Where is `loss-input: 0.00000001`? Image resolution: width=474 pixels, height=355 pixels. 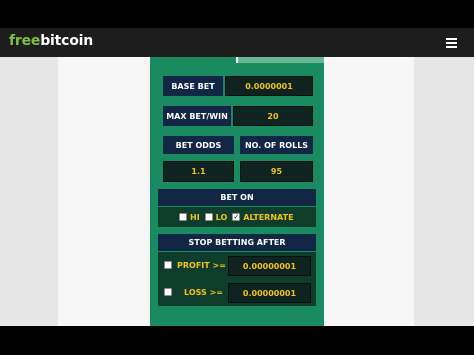 loss-input: 0.00000001 is located at coordinates (269, 293).